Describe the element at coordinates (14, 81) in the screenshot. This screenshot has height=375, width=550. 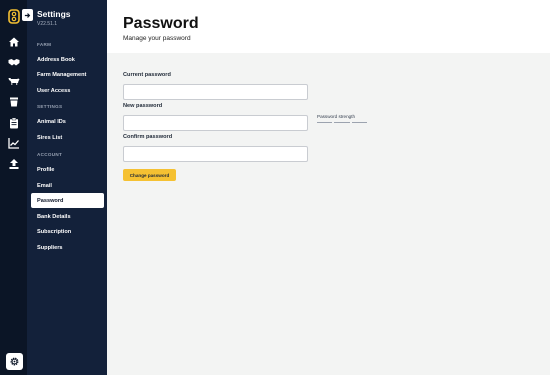
I see `cow-icon` at that location.